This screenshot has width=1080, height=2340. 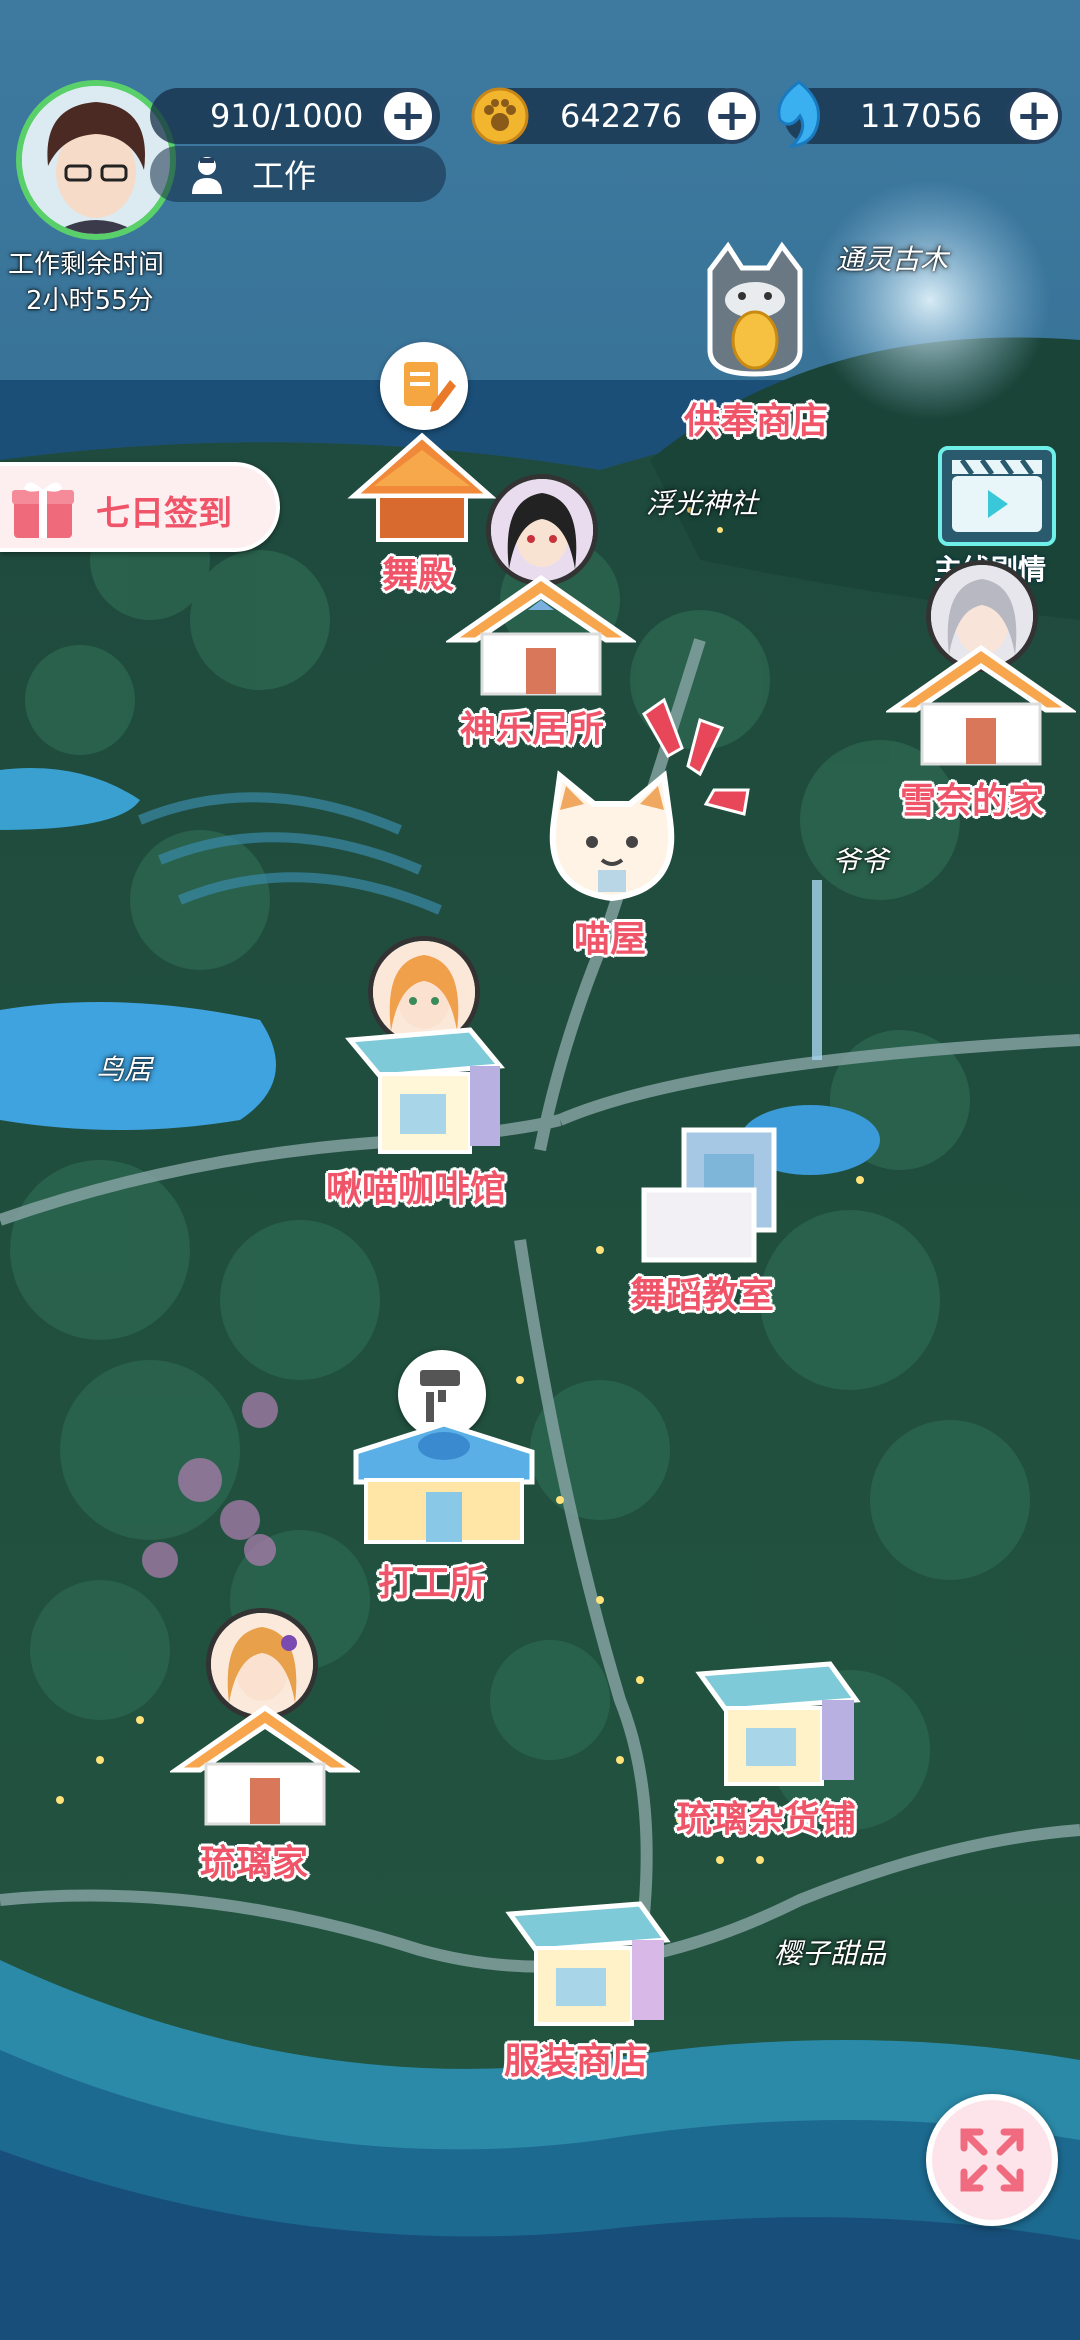 I want to click on dance-studio-building, so click(x=709, y=1193).